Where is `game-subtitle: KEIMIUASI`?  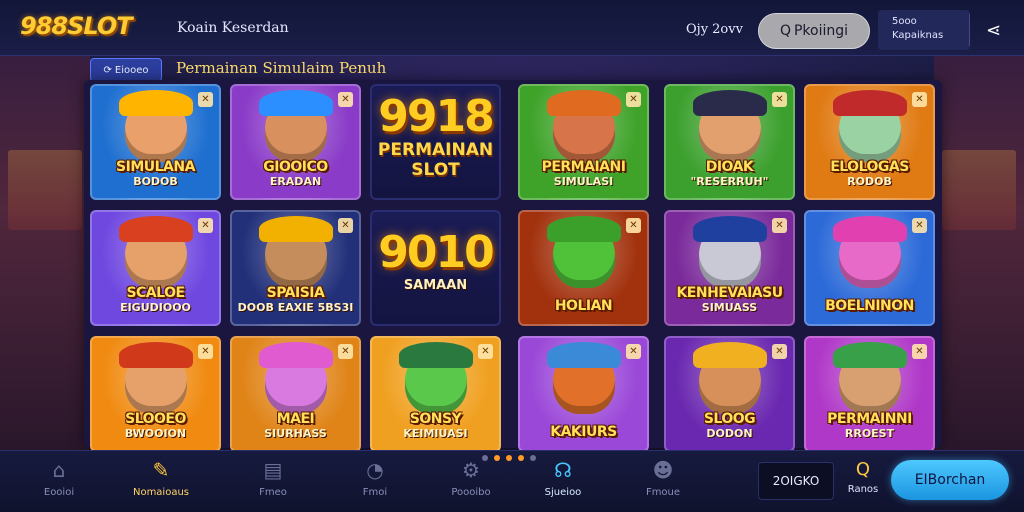 game-subtitle: KEIMIUASI is located at coordinates (435, 433).